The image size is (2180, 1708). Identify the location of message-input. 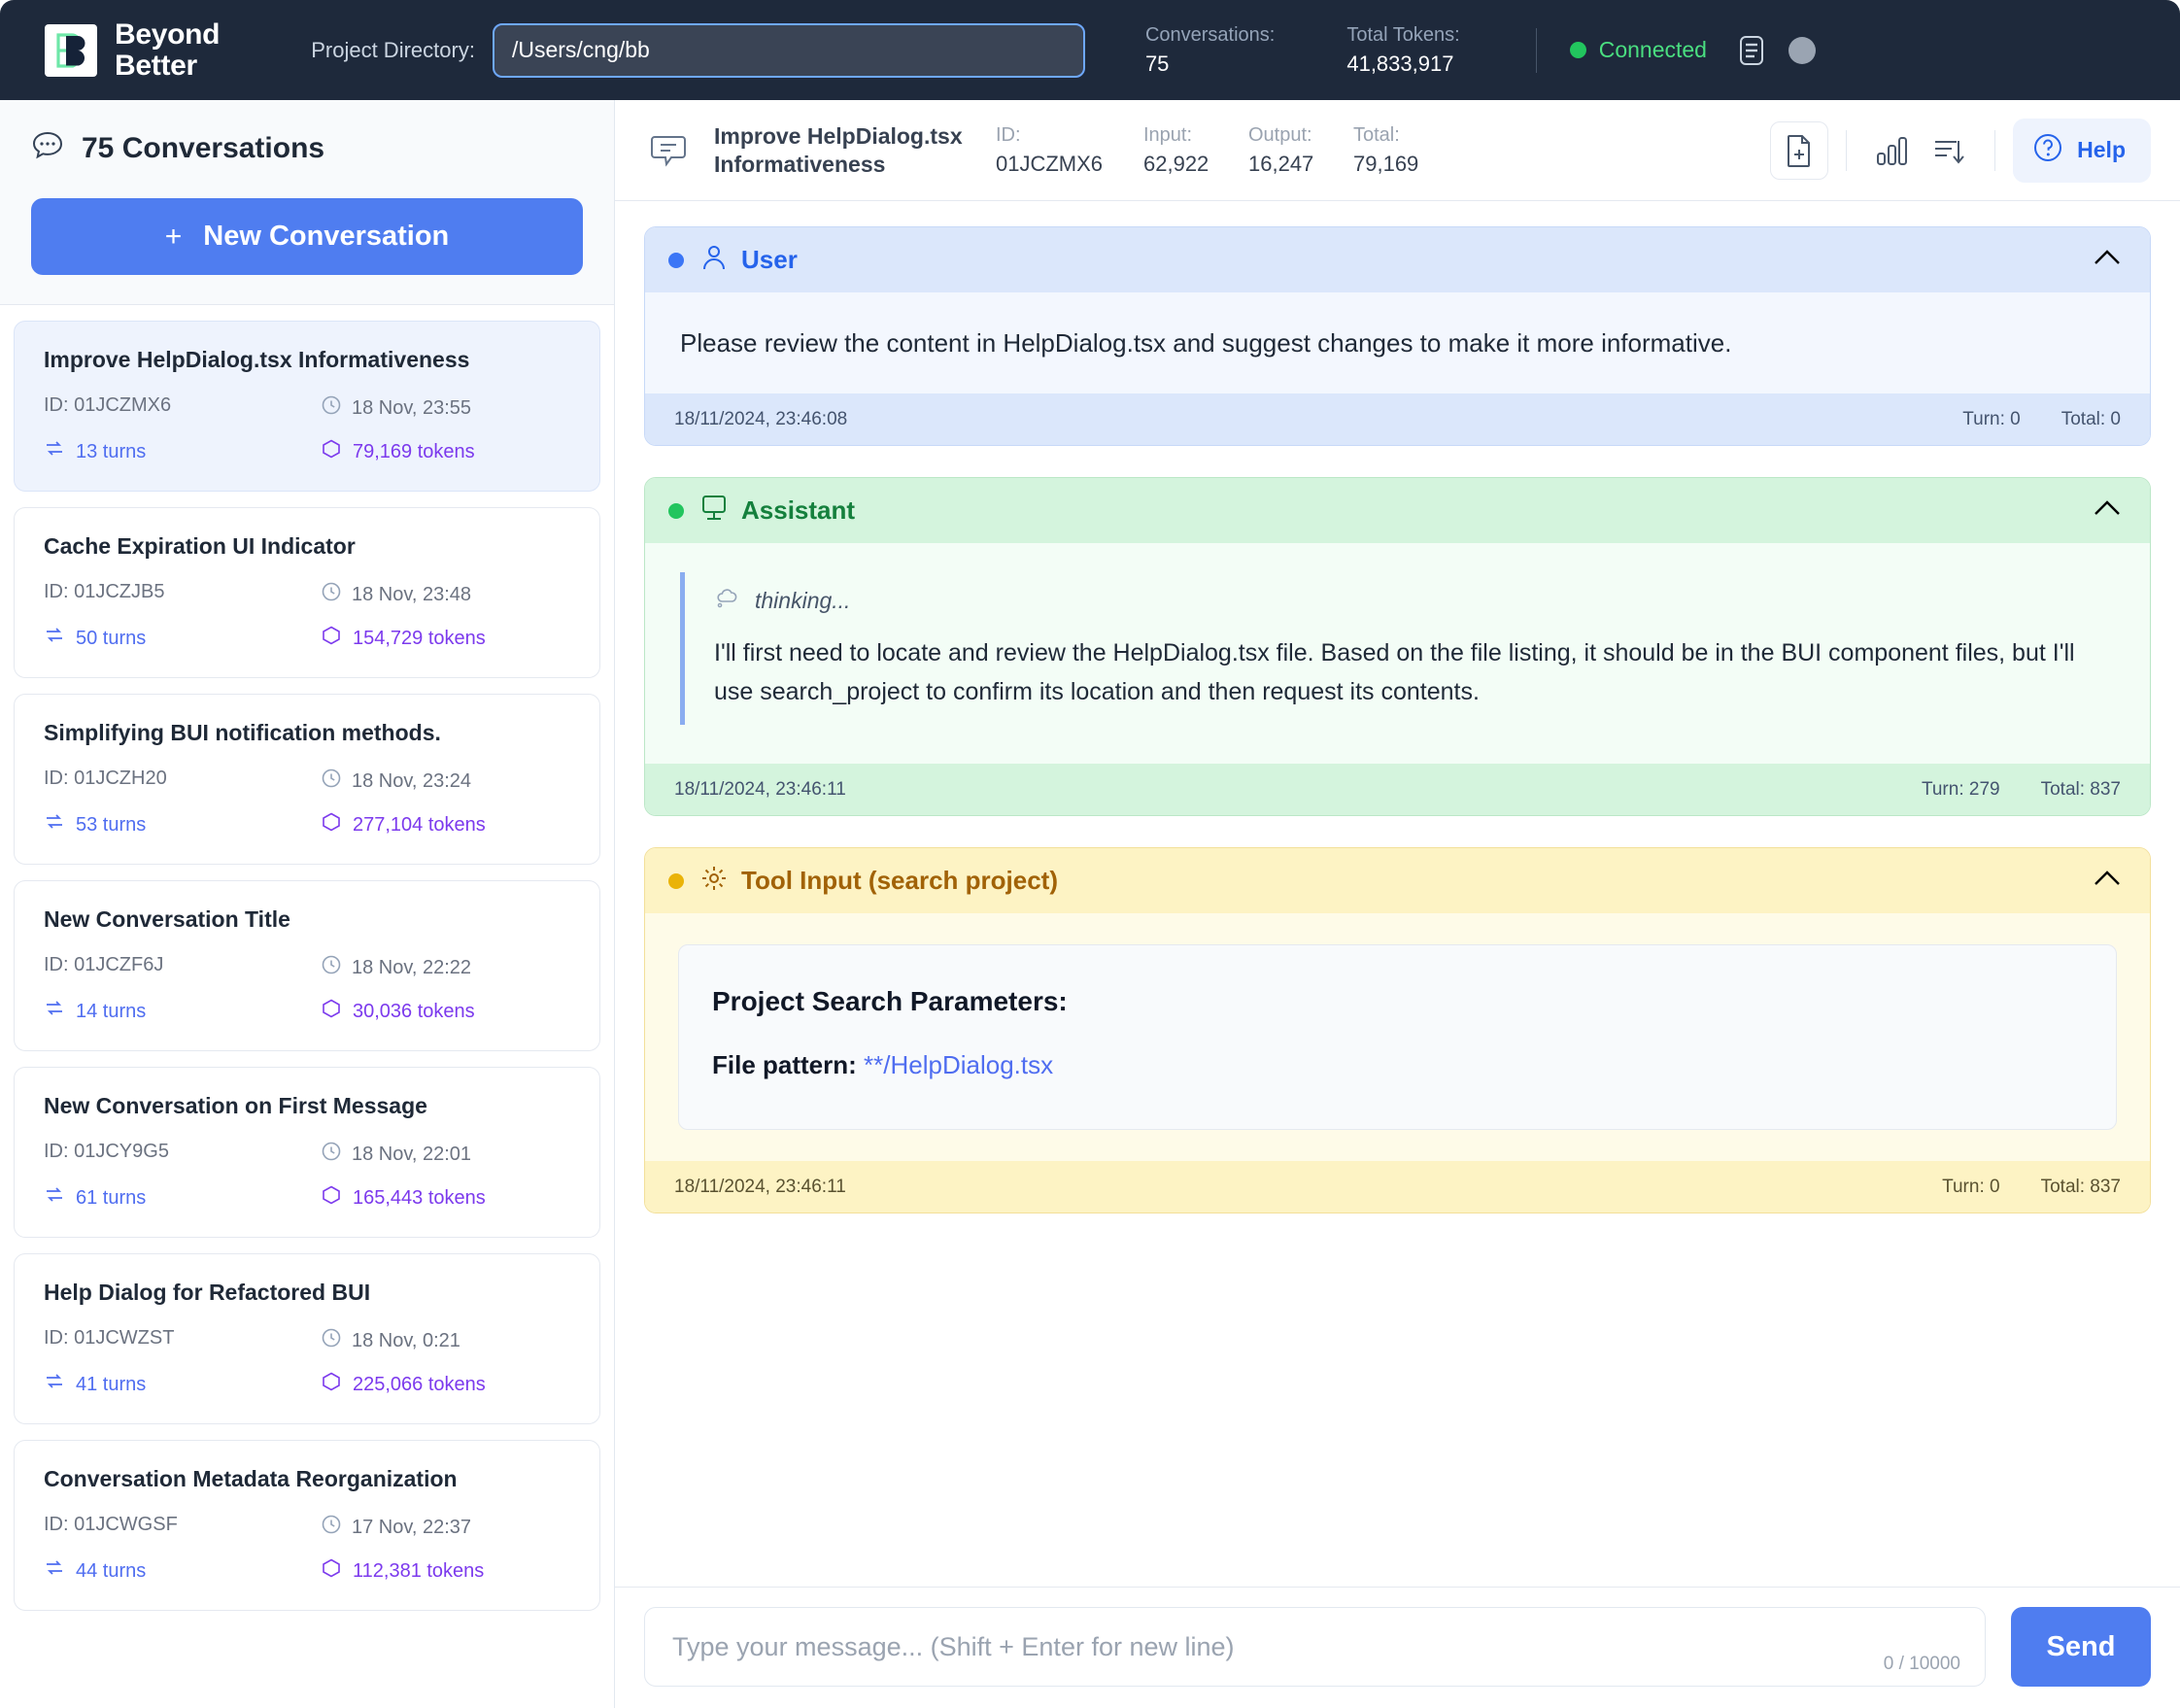
(1315, 1647).